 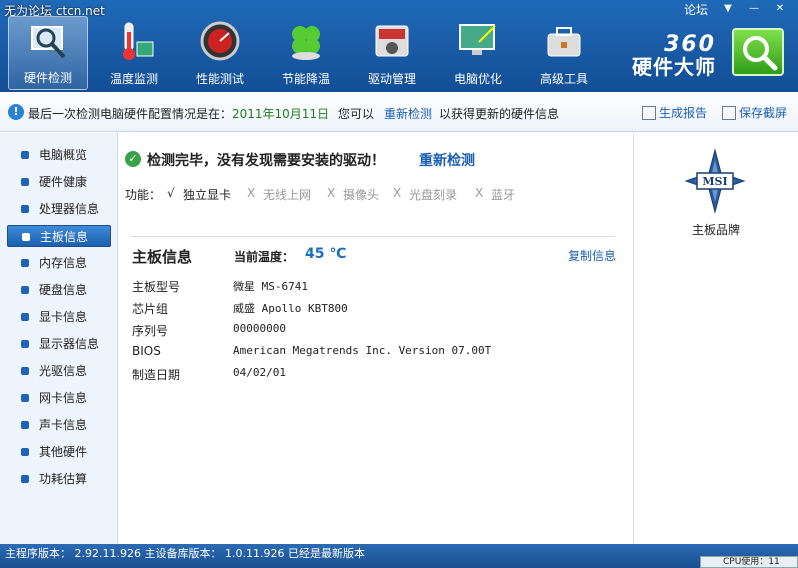 I want to click on feature-mark: √, so click(x=171, y=193).